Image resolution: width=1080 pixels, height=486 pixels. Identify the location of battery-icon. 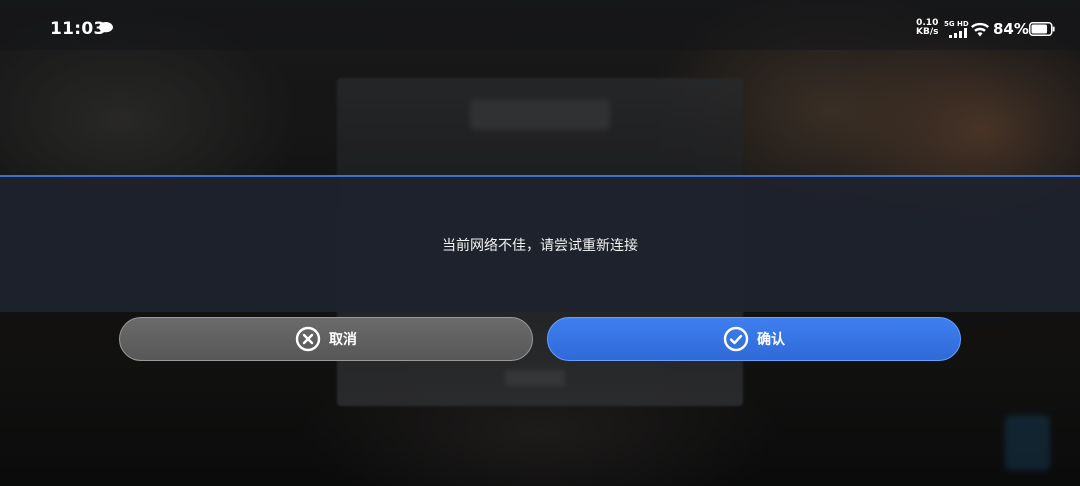
(1042, 29).